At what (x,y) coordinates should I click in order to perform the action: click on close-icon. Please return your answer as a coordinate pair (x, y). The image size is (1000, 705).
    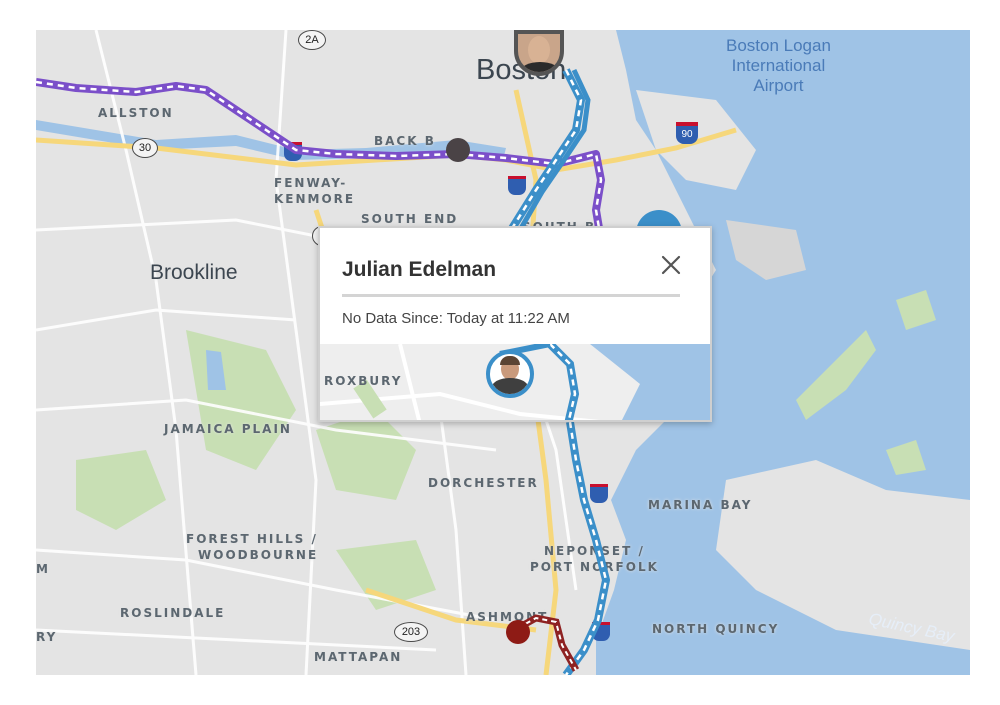
    Looking at the image, I should click on (671, 265).